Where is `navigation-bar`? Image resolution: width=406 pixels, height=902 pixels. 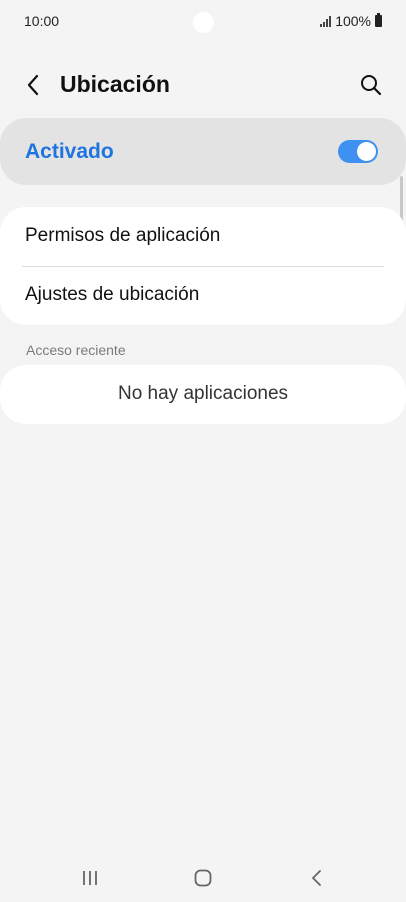 navigation-bar is located at coordinates (203, 879).